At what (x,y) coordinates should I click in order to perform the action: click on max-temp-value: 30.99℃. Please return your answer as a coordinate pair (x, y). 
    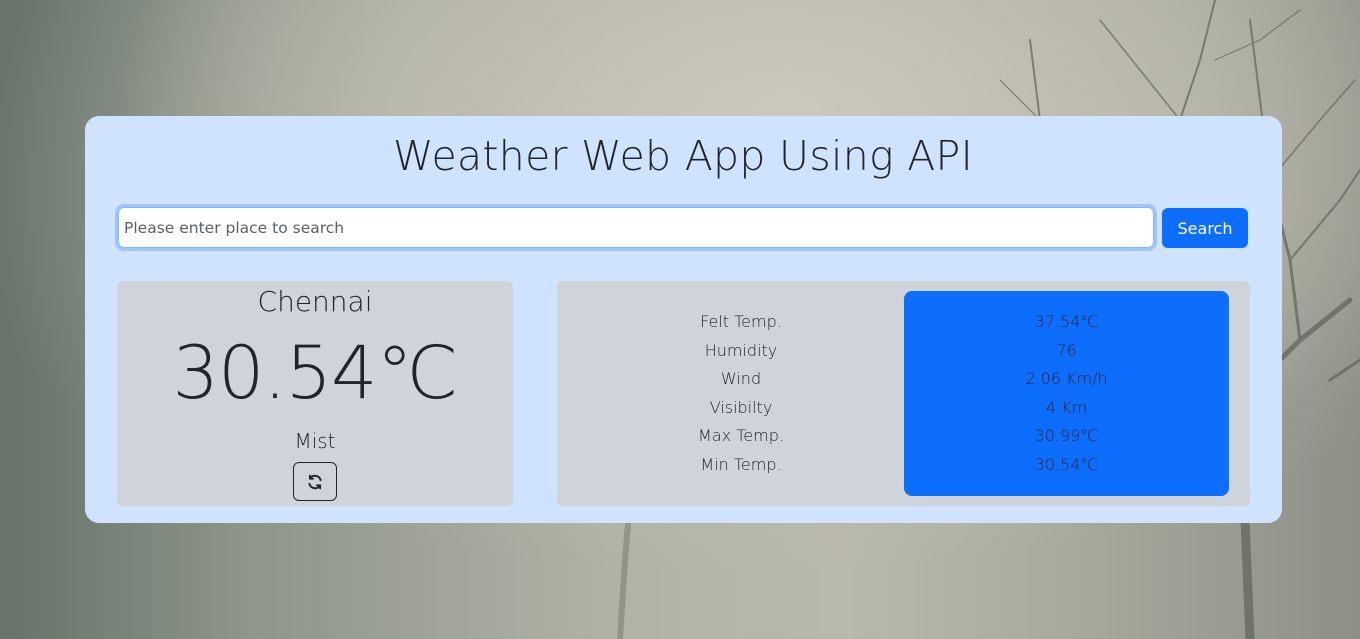
    Looking at the image, I should click on (1066, 436).